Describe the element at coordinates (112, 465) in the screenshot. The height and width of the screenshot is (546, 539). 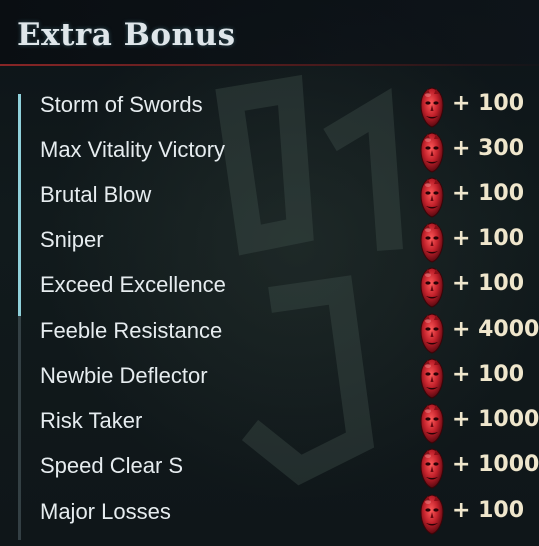
I see `bonus-label: Speed Clear S` at that location.